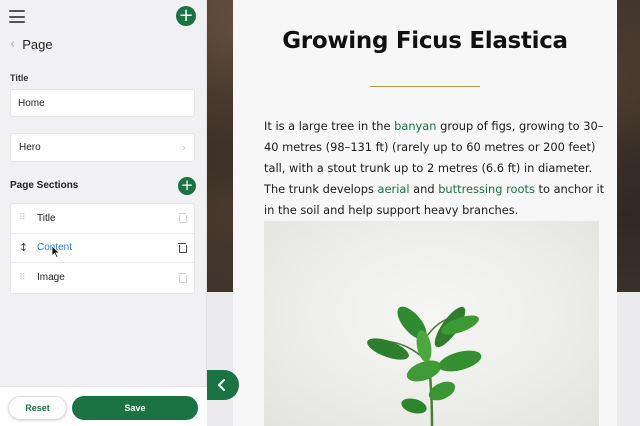  What do you see at coordinates (19, 78) in the screenshot?
I see `title-field-label: Title` at bounding box center [19, 78].